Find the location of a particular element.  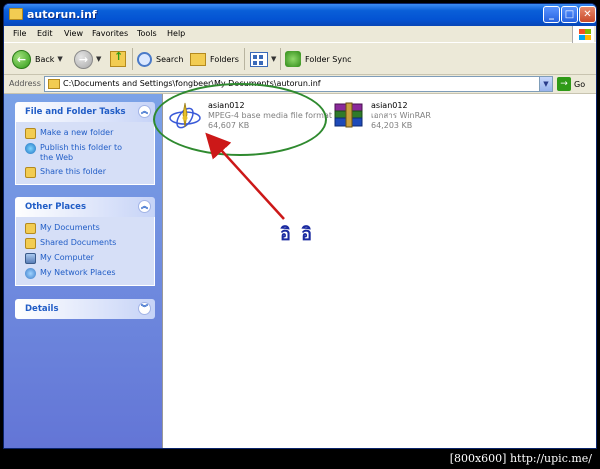

go-button: → Go is located at coordinates (571, 84).